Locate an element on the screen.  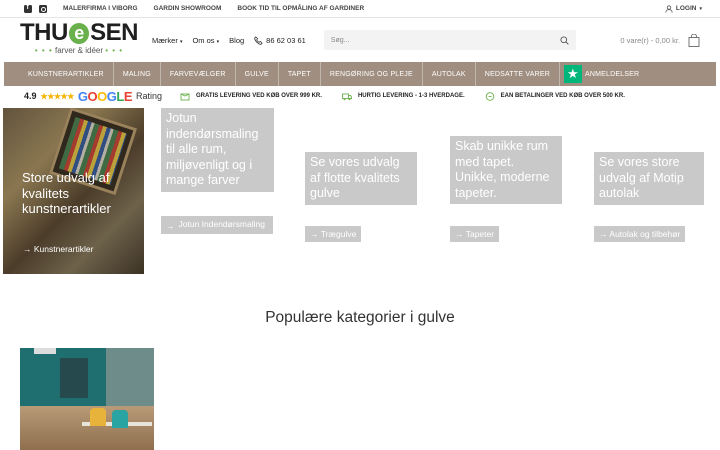
social-links is located at coordinates (35, 8).